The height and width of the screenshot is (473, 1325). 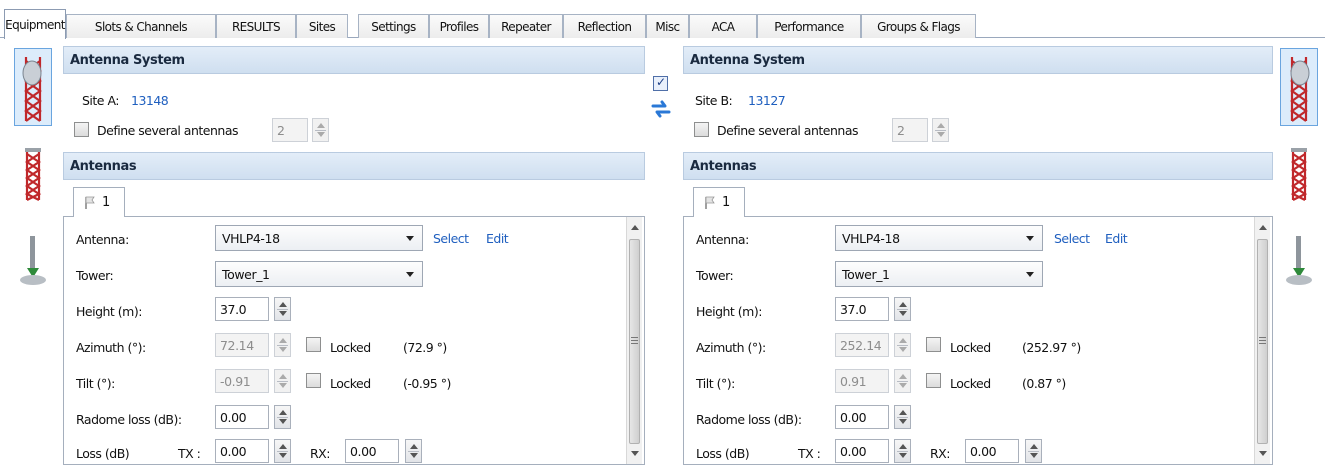 What do you see at coordinates (101, 100) in the screenshot?
I see `left-site-label: Site A:` at bounding box center [101, 100].